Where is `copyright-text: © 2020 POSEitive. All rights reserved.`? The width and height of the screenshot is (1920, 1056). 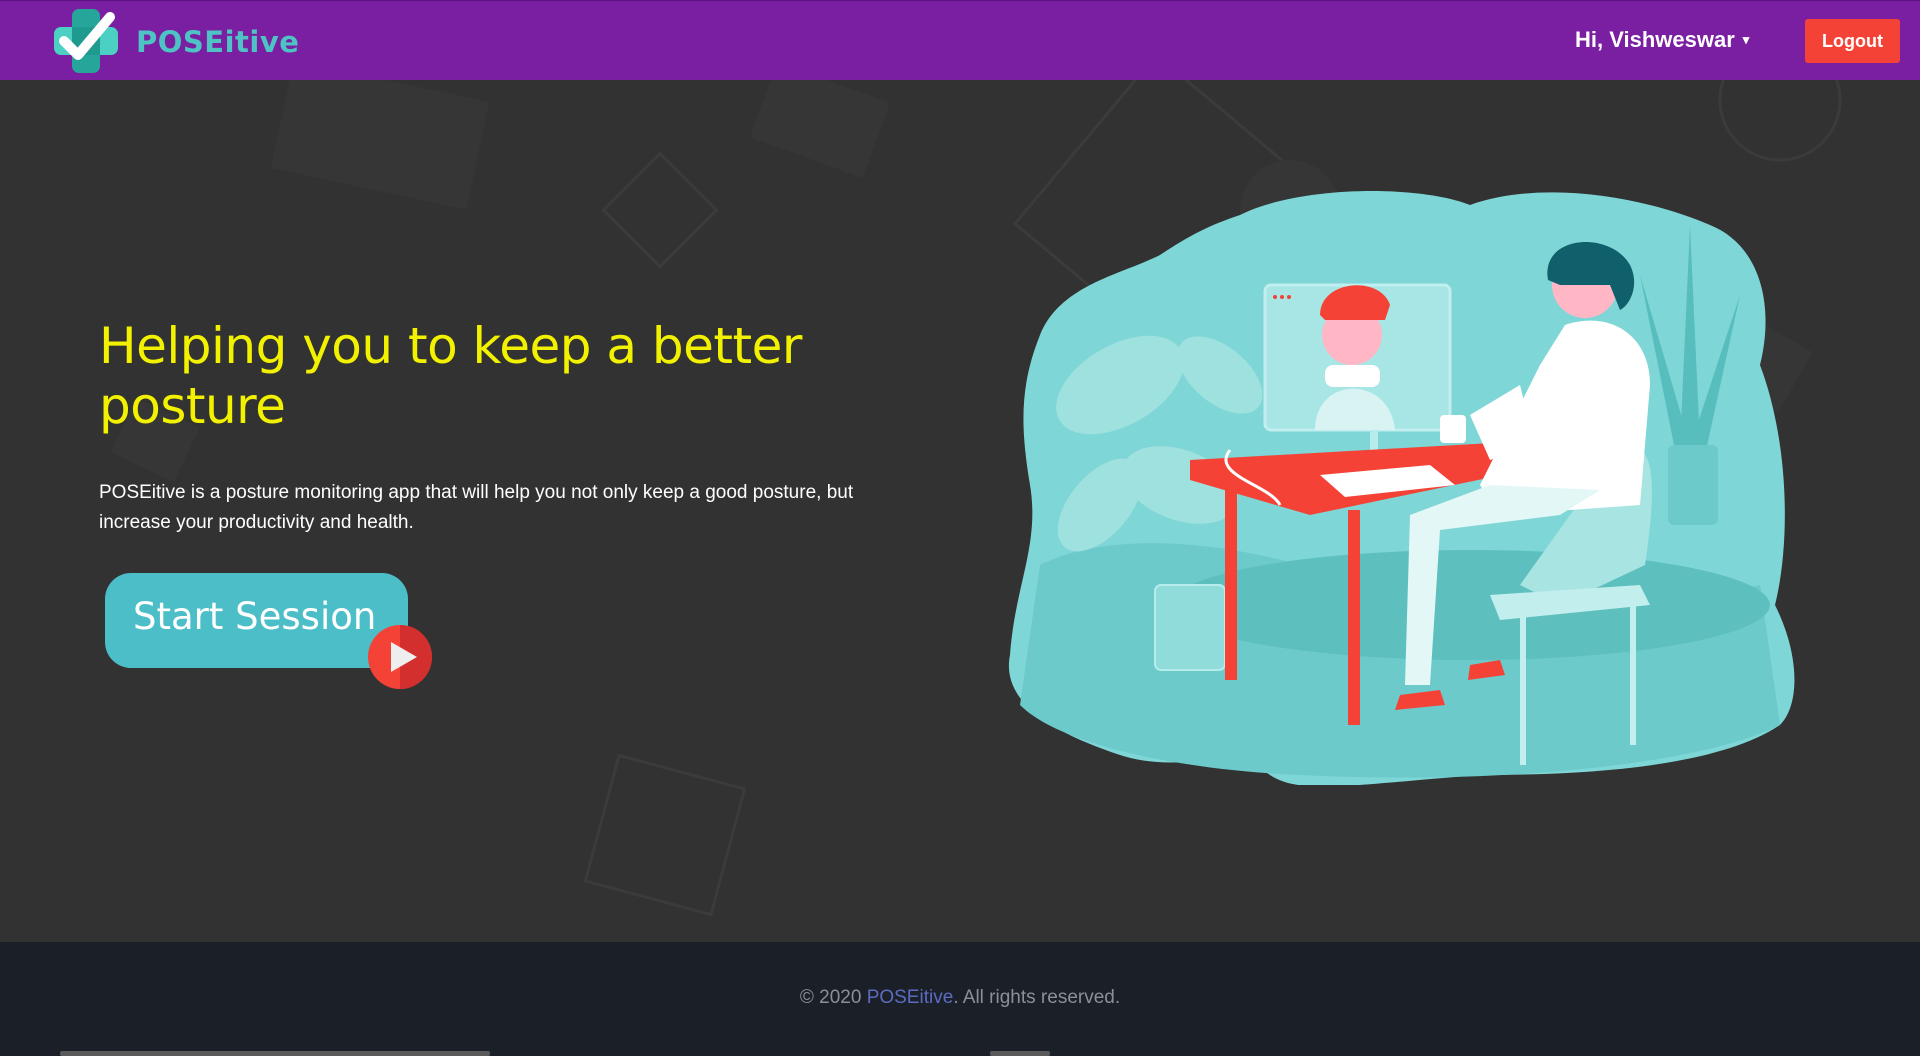
copyright-text: © 2020 POSEitive. All rights reserved. is located at coordinates (960, 998).